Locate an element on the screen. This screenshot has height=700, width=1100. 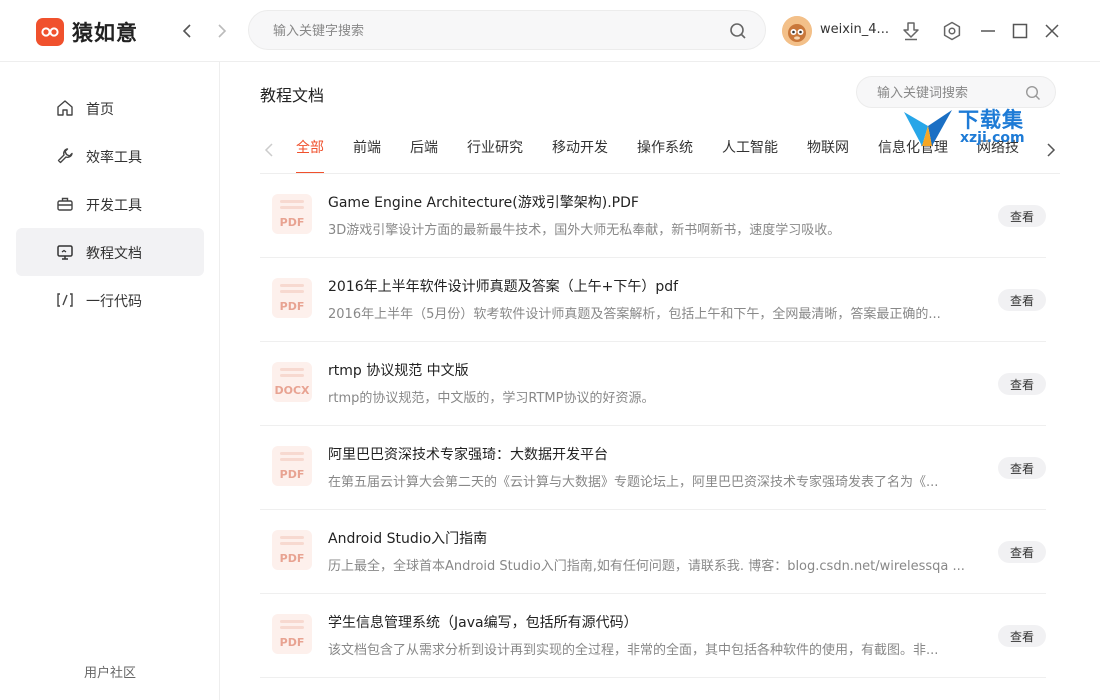
settings-button is located at coordinates (952, 31).